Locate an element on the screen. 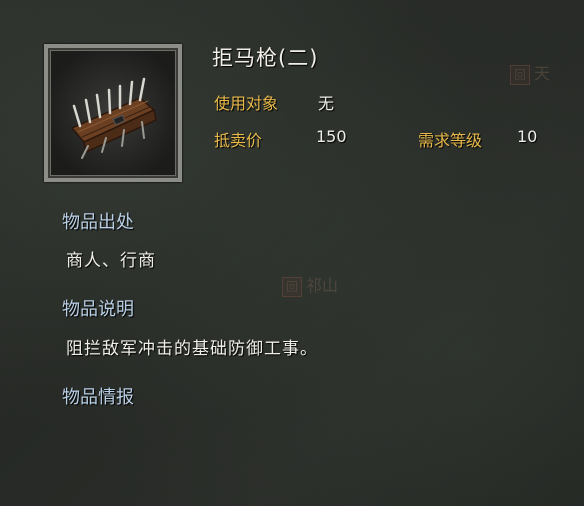 The image size is (584, 506). intel-heading: 物品情报 is located at coordinates (98, 397).